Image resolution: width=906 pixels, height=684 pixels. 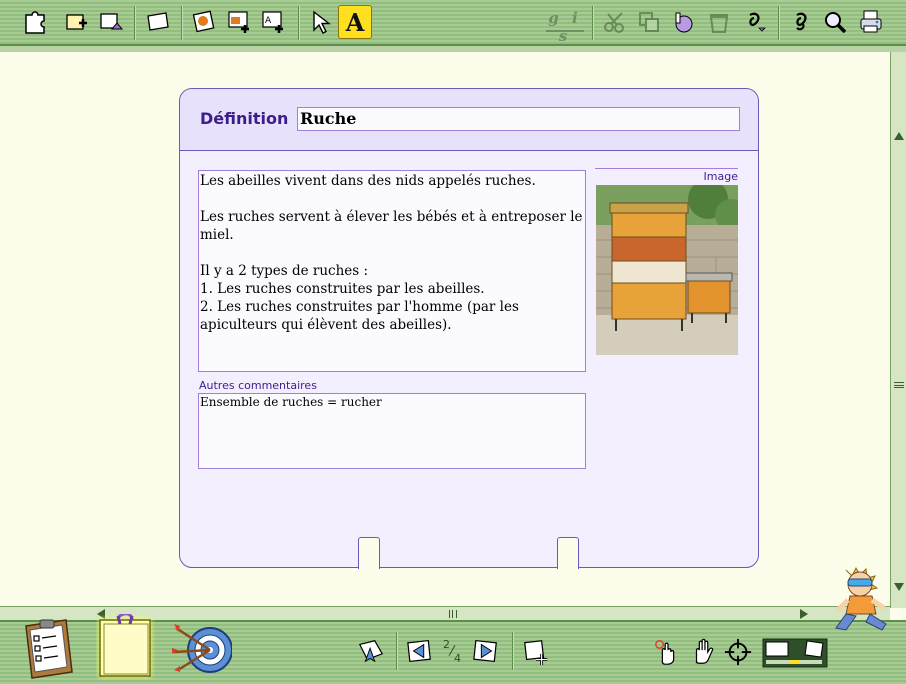 What do you see at coordinates (898, 330) in the screenshot?
I see `vertical-scrollbar` at bounding box center [898, 330].